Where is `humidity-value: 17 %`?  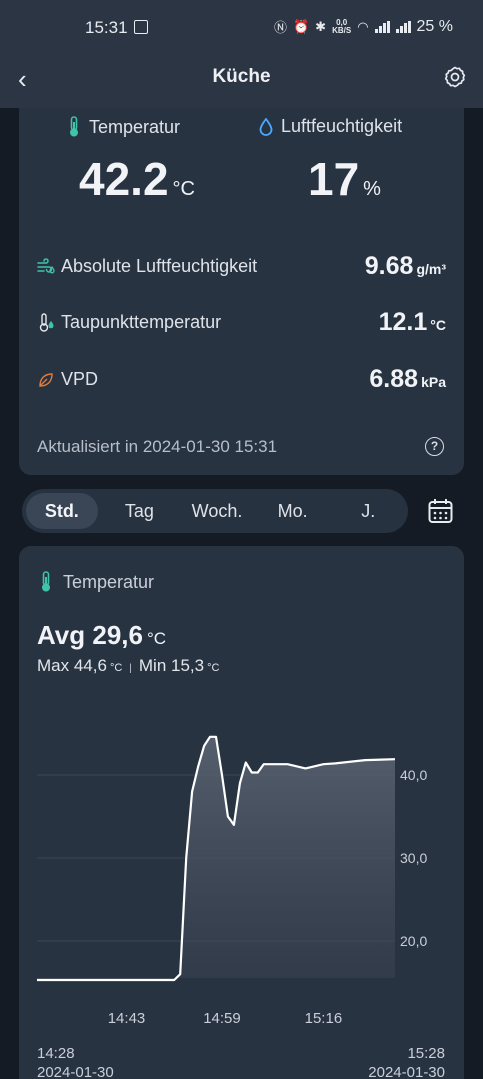 humidity-value: 17 % is located at coordinates (344, 179).